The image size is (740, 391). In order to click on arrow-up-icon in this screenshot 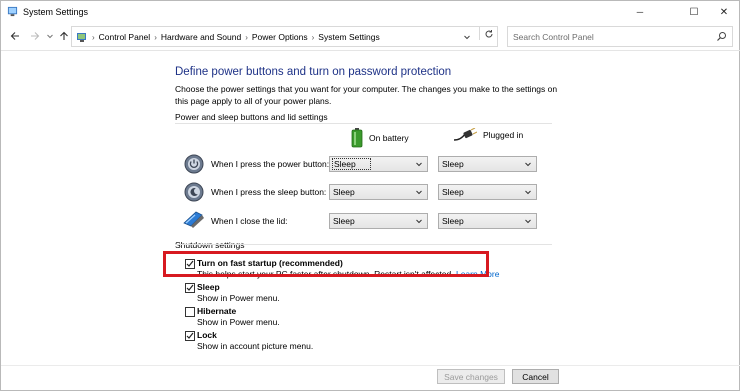, I will do `click(64, 35)`.